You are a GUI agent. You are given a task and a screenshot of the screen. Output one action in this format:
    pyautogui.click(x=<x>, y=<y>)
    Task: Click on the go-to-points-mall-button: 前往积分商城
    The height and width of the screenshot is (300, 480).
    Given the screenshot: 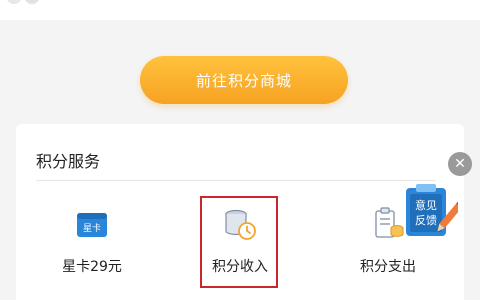 What is the action you would take?
    pyautogui.click(x=244, y=80)
    